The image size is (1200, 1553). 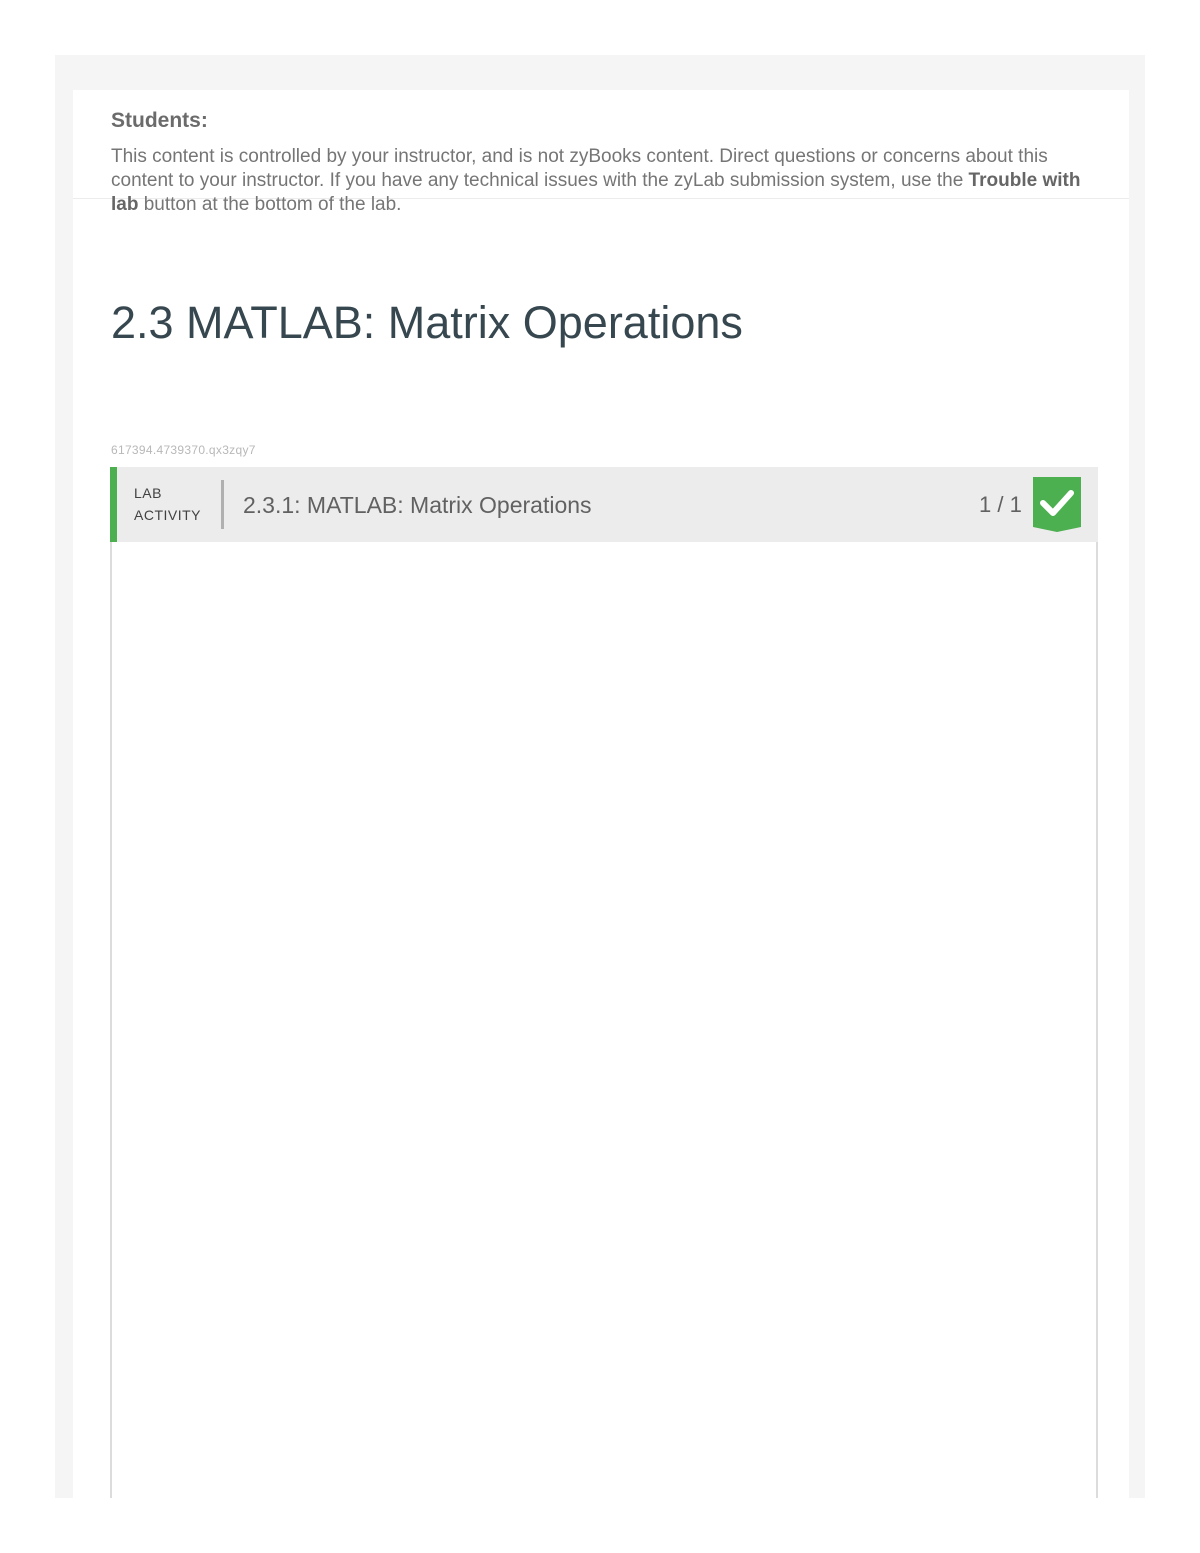 I want to click on lab-type-label: LAB ACTIVITY, so click(x=167, y=504).